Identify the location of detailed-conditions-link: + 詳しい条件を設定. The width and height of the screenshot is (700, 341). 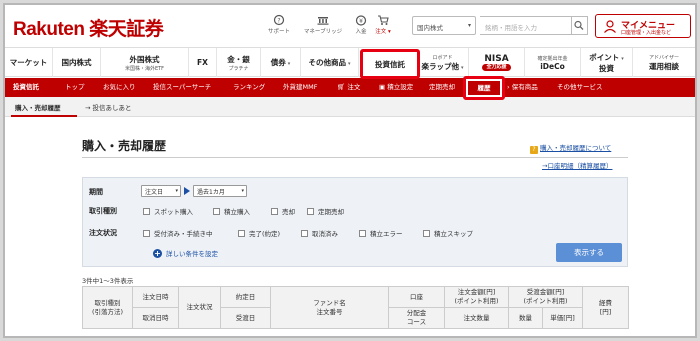
(185, 253).